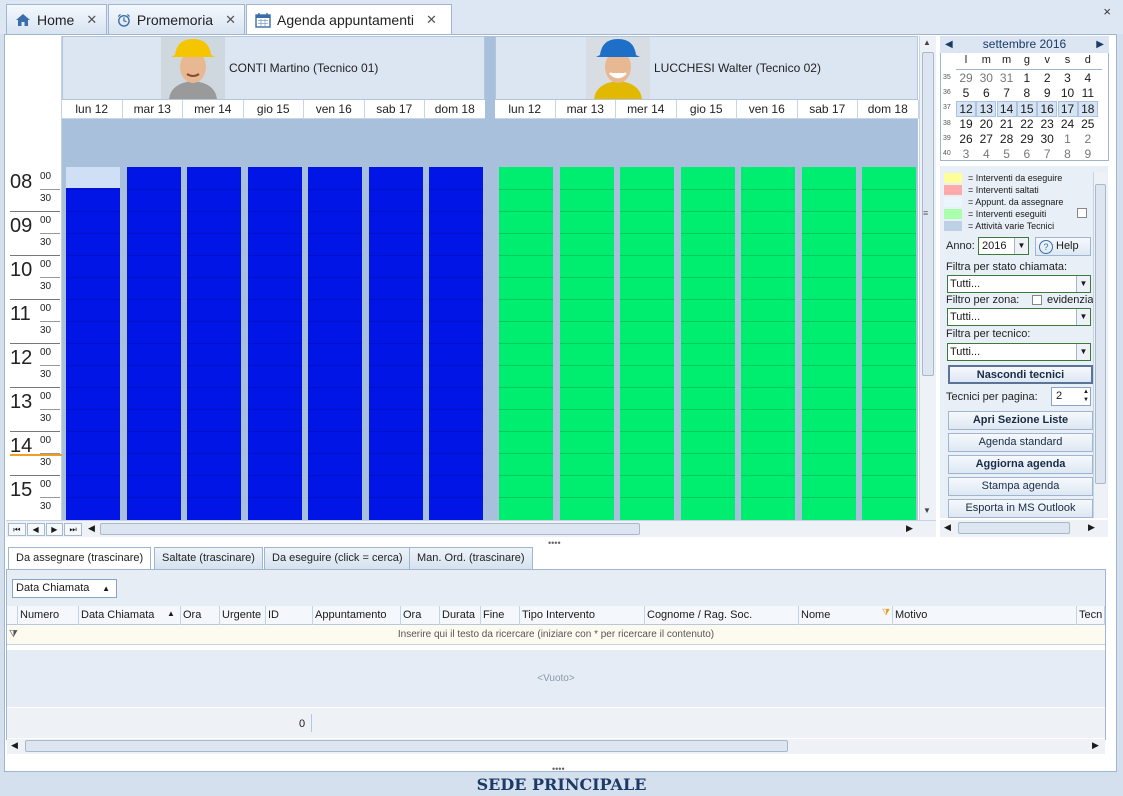  What do you see at coordinates (1027, 124) in the screenshot?
I see `calendar-day: 22` at bounding box center [1027, 124].